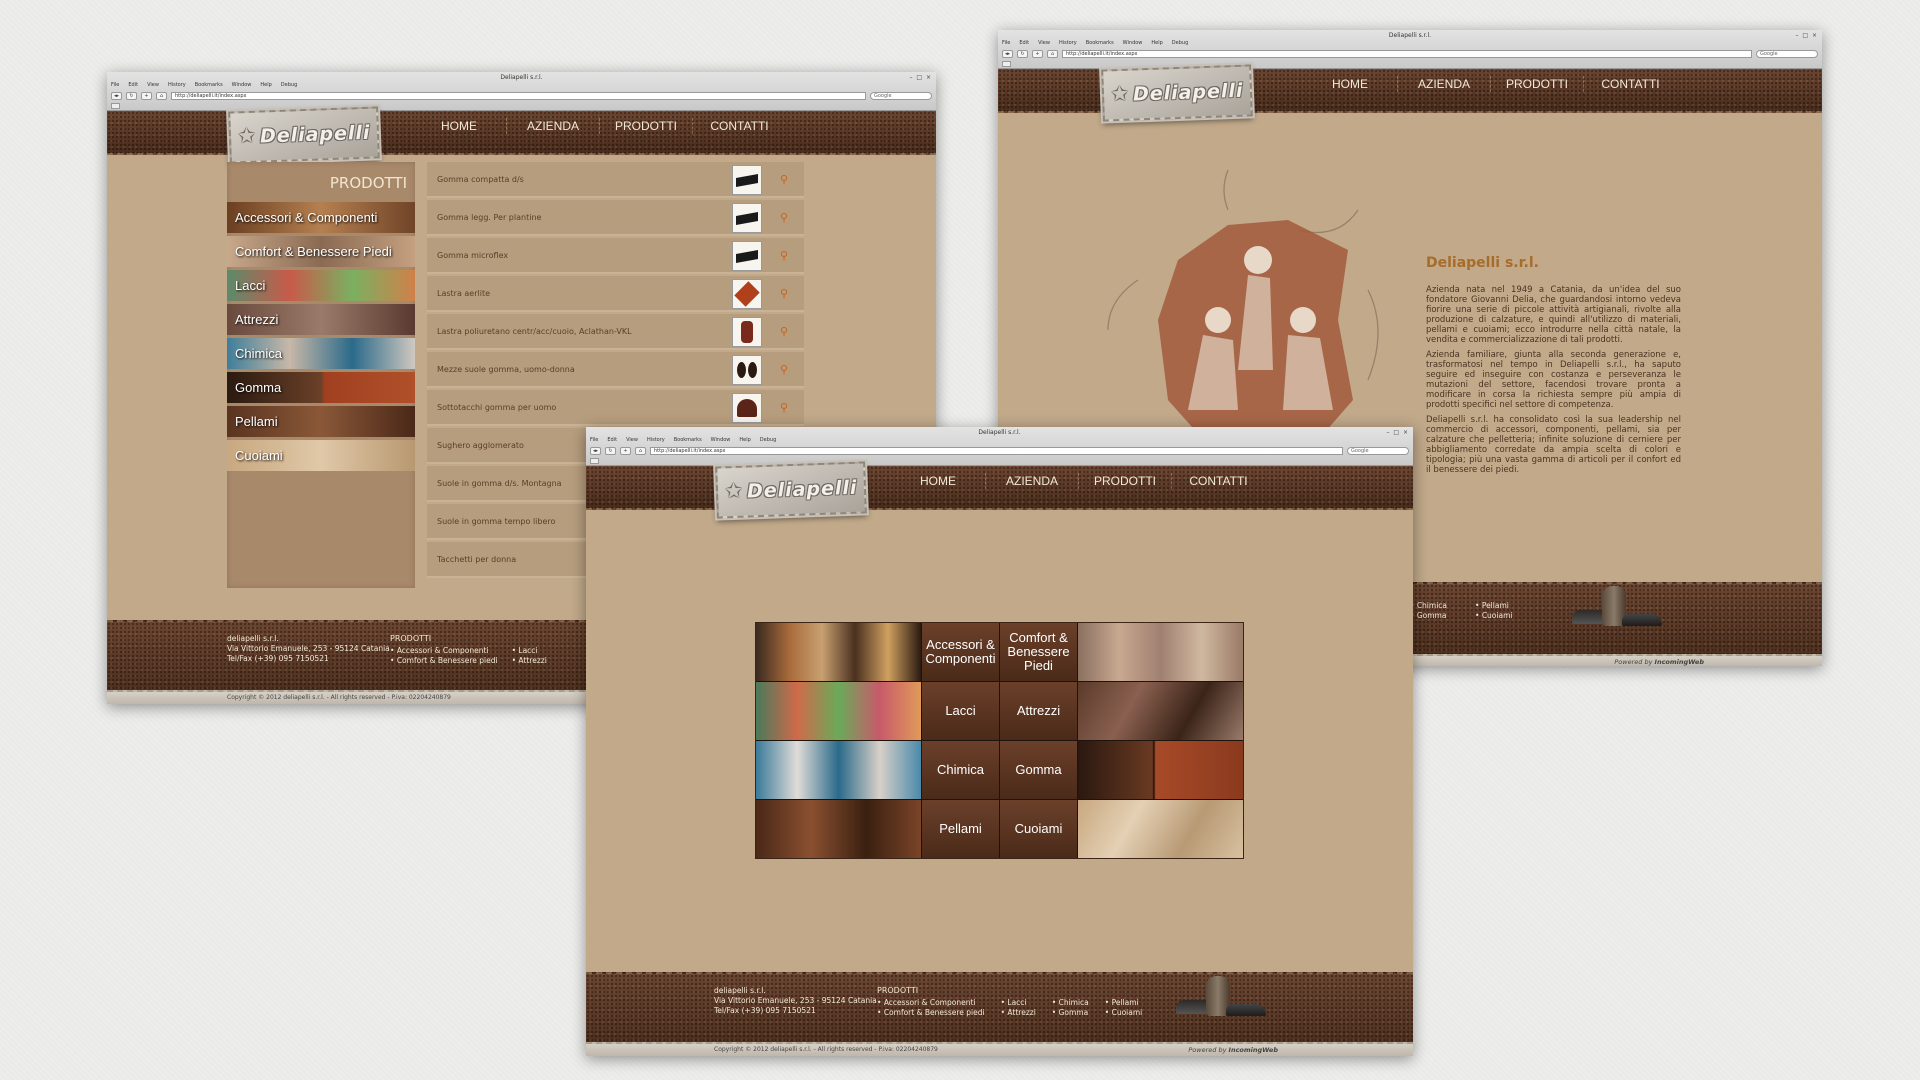 The height and width of the screenshot is (1080, 1920). I want to click on category-image-chimica, so click(838, 770).